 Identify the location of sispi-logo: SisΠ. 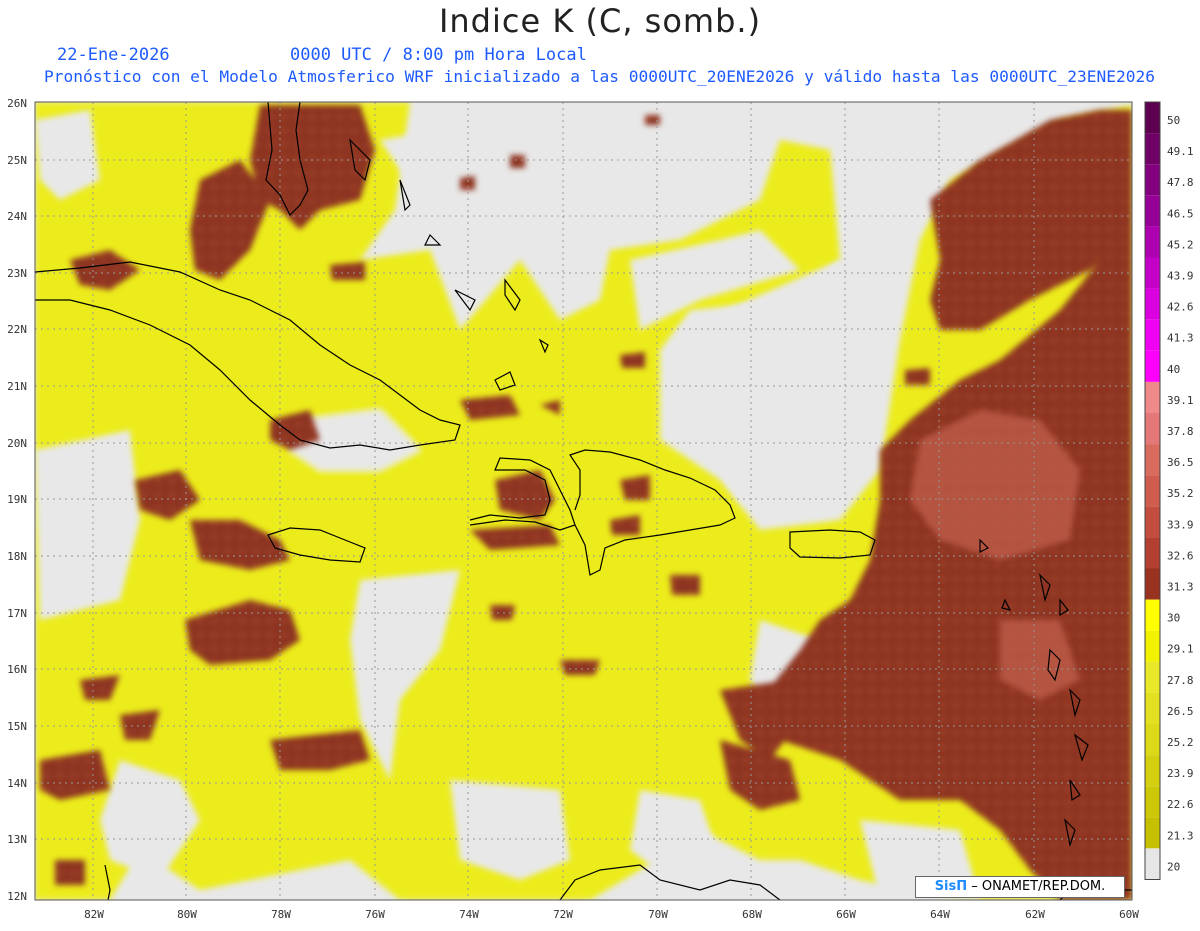
(951, 886).